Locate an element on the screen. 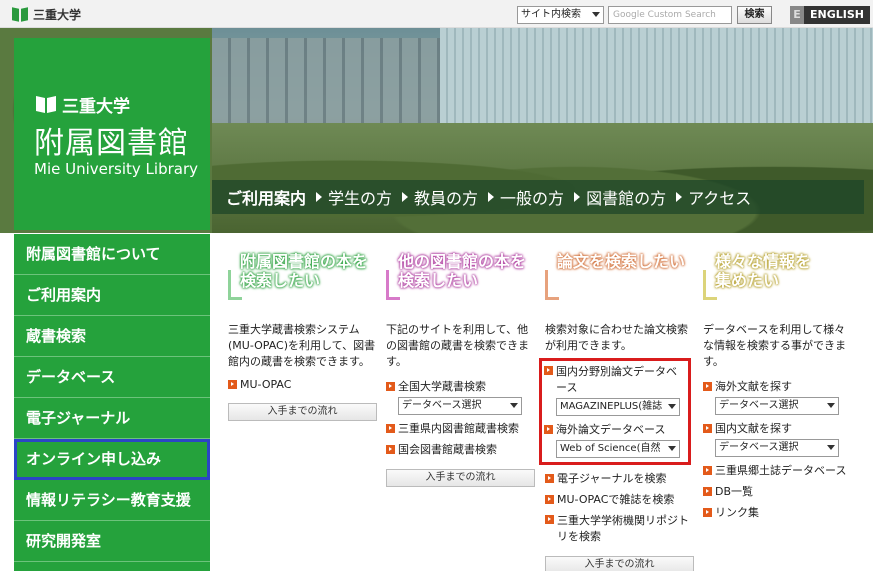 This screenshot has width=873, height=571. link-repository: 三重大学学術機関リポジトリを検索 is located at coordinates (621, 528).